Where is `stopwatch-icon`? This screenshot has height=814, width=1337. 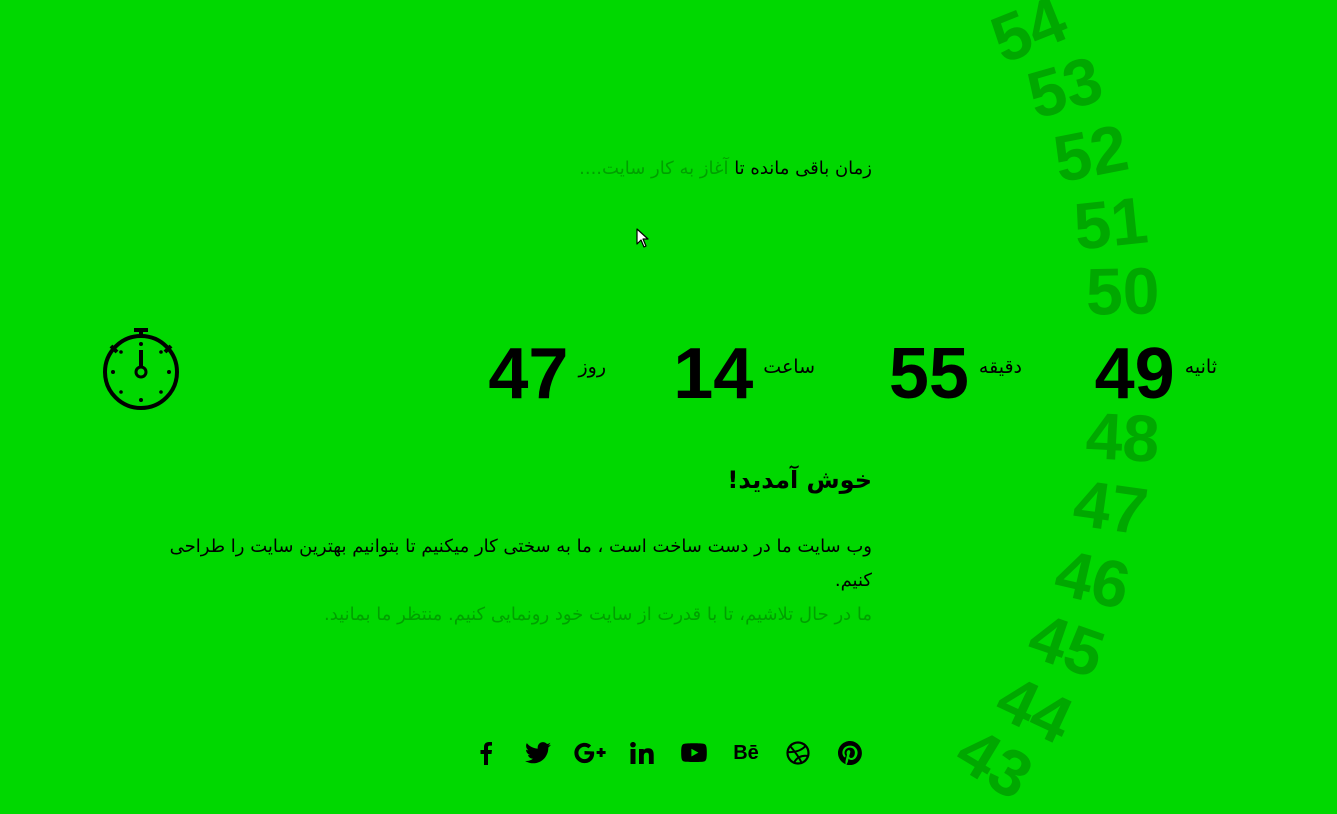 stopwatch-icon is located at coordinates (141, 371).